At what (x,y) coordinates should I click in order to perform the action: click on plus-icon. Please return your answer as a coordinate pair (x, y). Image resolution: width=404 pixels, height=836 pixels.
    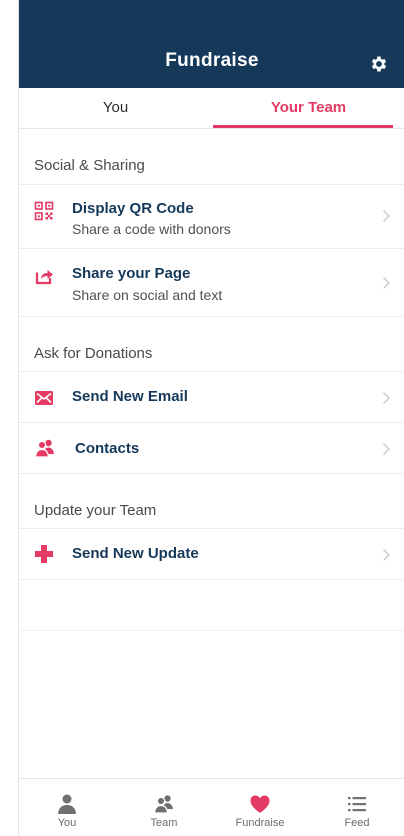
    Looking at the image, I should click on (44, 554).